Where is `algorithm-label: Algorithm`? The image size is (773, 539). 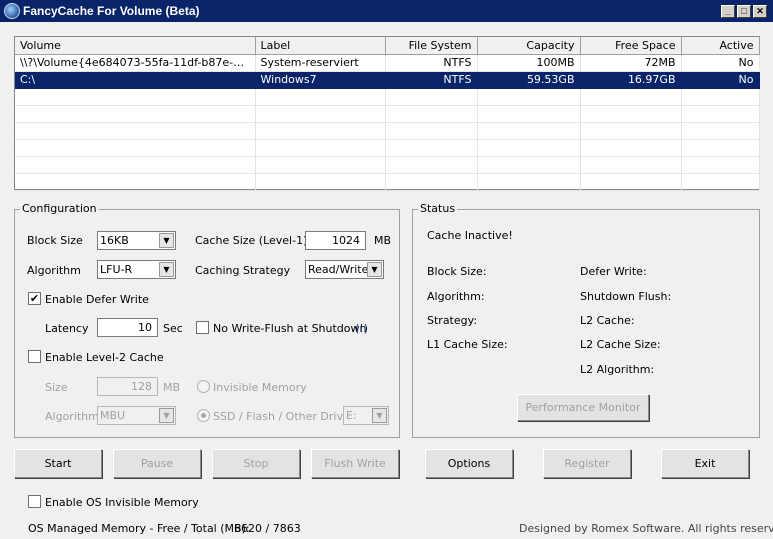
algorithm-label: Algorithm is located at coordinates (54, 270).